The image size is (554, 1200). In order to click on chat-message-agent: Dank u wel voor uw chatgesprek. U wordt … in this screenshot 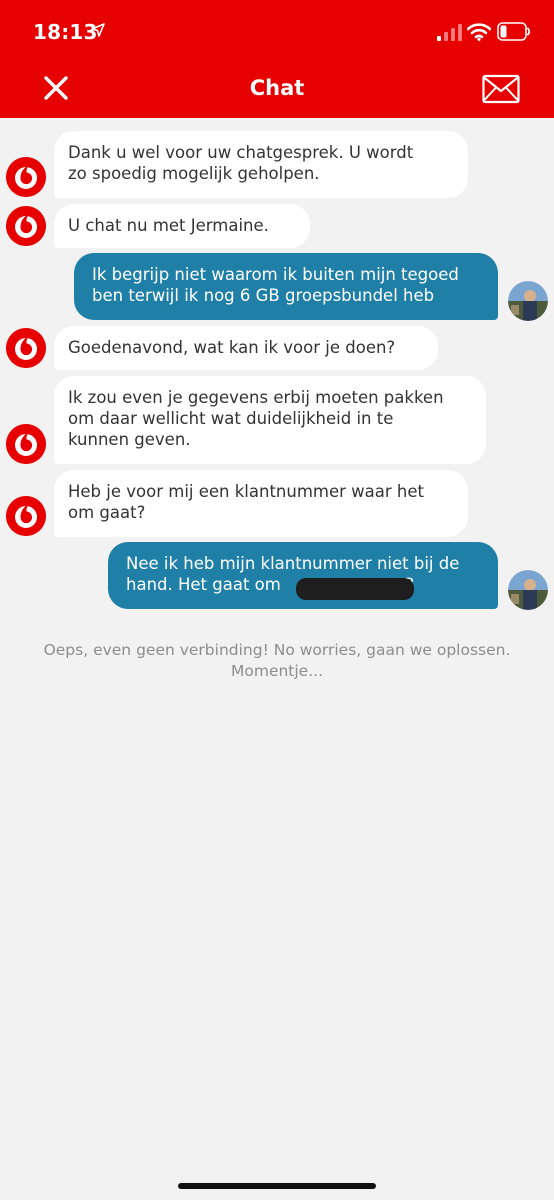, I will do `click(261, 164)`.